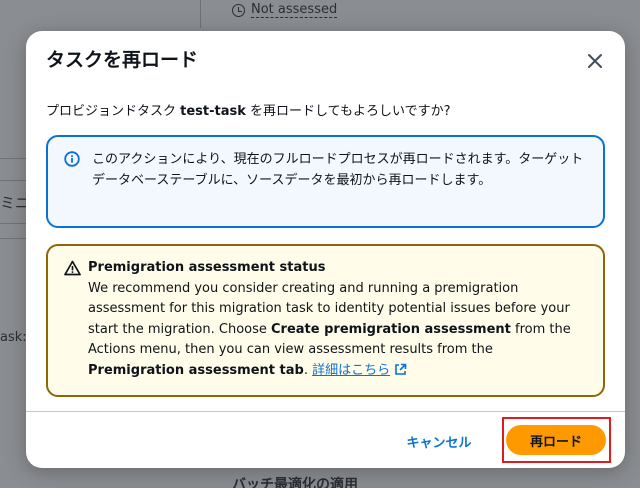 This screenshot has height=488, width=640. I want to click on background-section-heading: バッチ最適化の適用, so click(295, 482).